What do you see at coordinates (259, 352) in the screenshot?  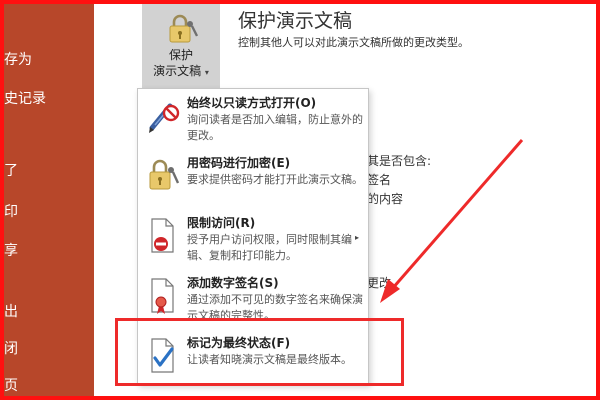 I see `annotation-highlight-box` at bounding box center [259, 352].